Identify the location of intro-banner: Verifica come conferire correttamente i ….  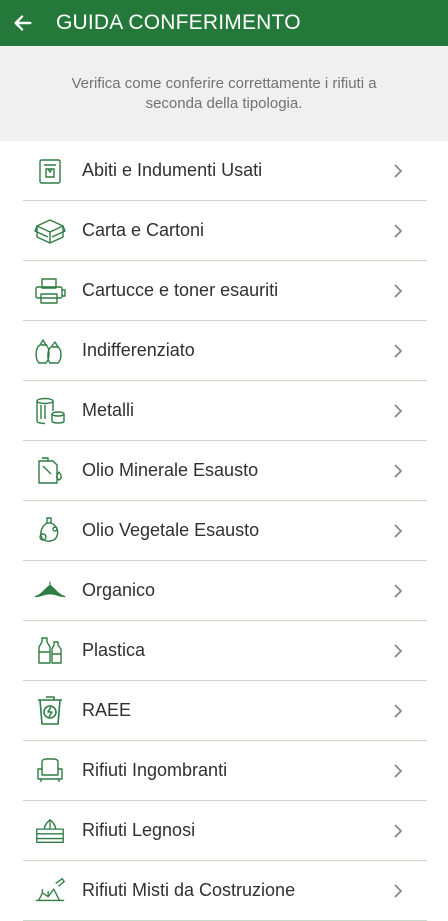
(224, 93).